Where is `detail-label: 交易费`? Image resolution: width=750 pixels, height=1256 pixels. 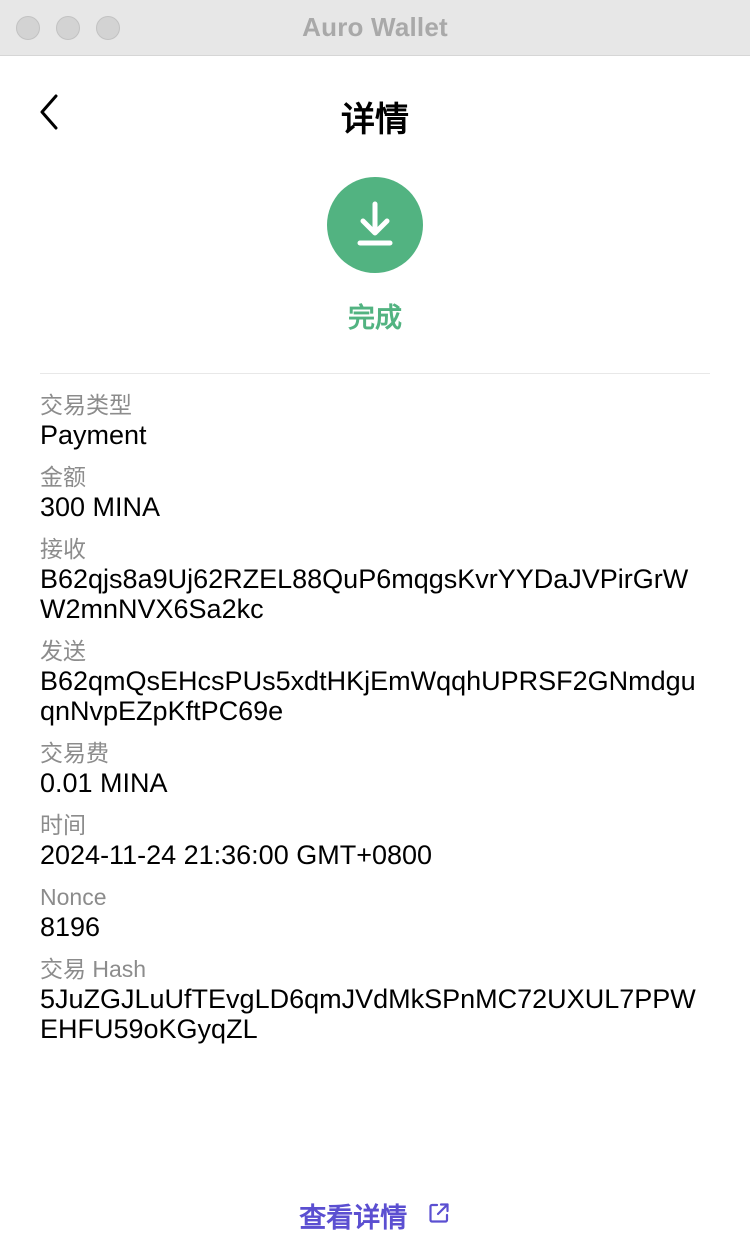
detail-label: 交易费 is located at coordinates (74, 753).